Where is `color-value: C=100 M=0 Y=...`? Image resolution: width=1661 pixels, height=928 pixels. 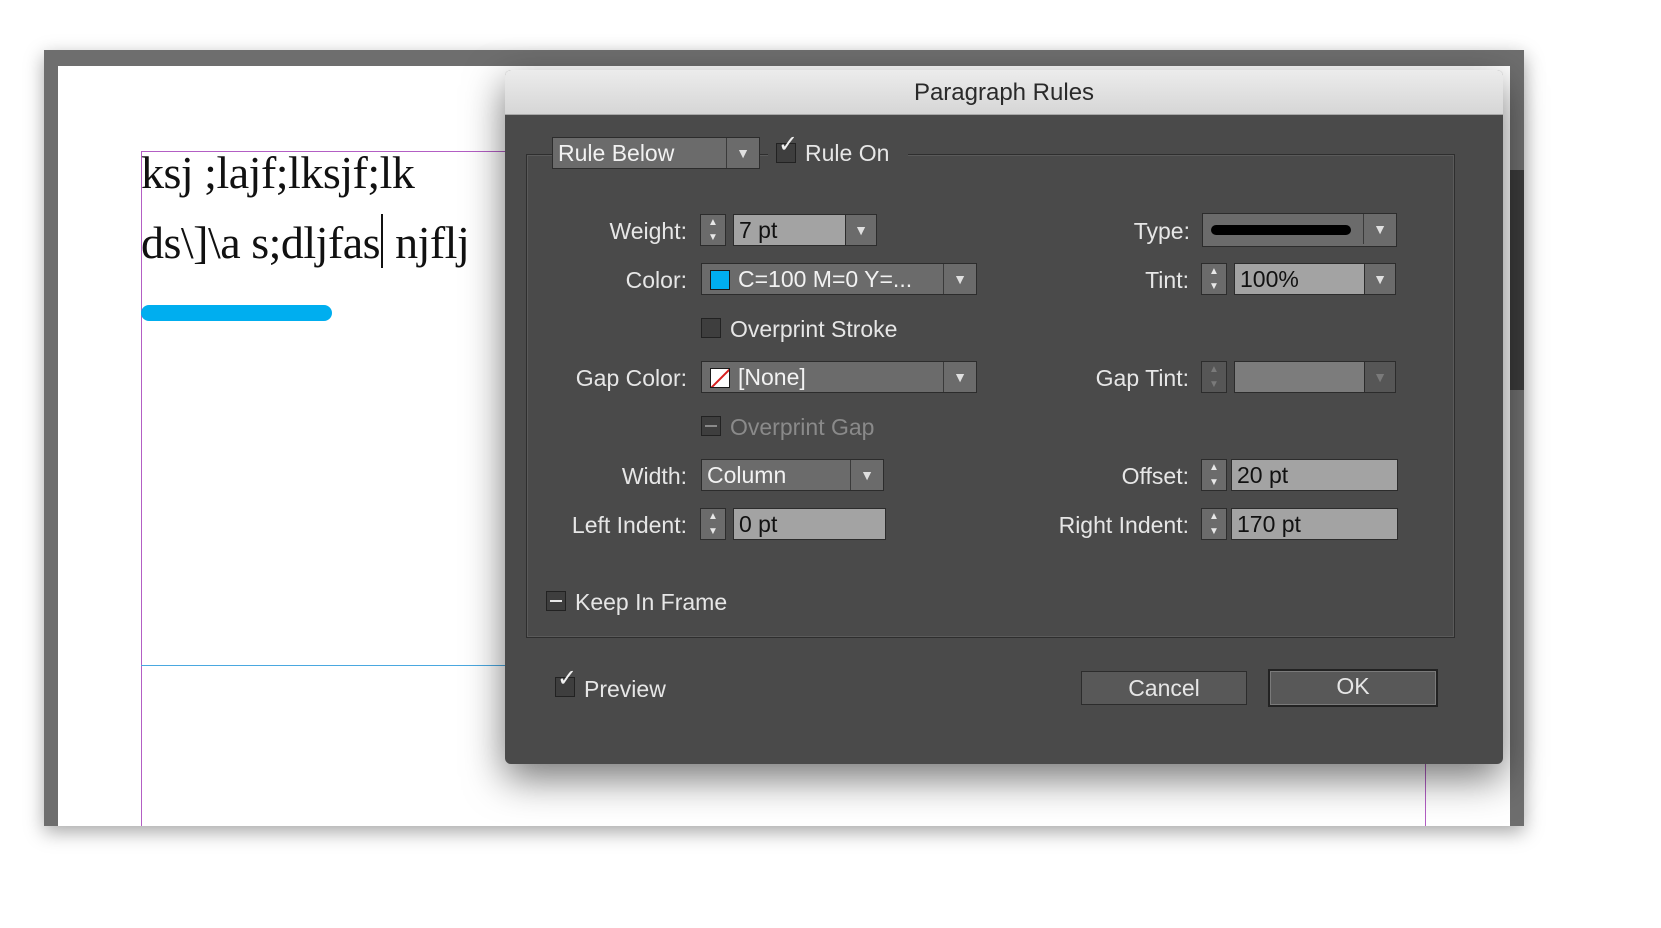 color-value: C=100 M=0 Y=... is located at coordinates (825, 279).